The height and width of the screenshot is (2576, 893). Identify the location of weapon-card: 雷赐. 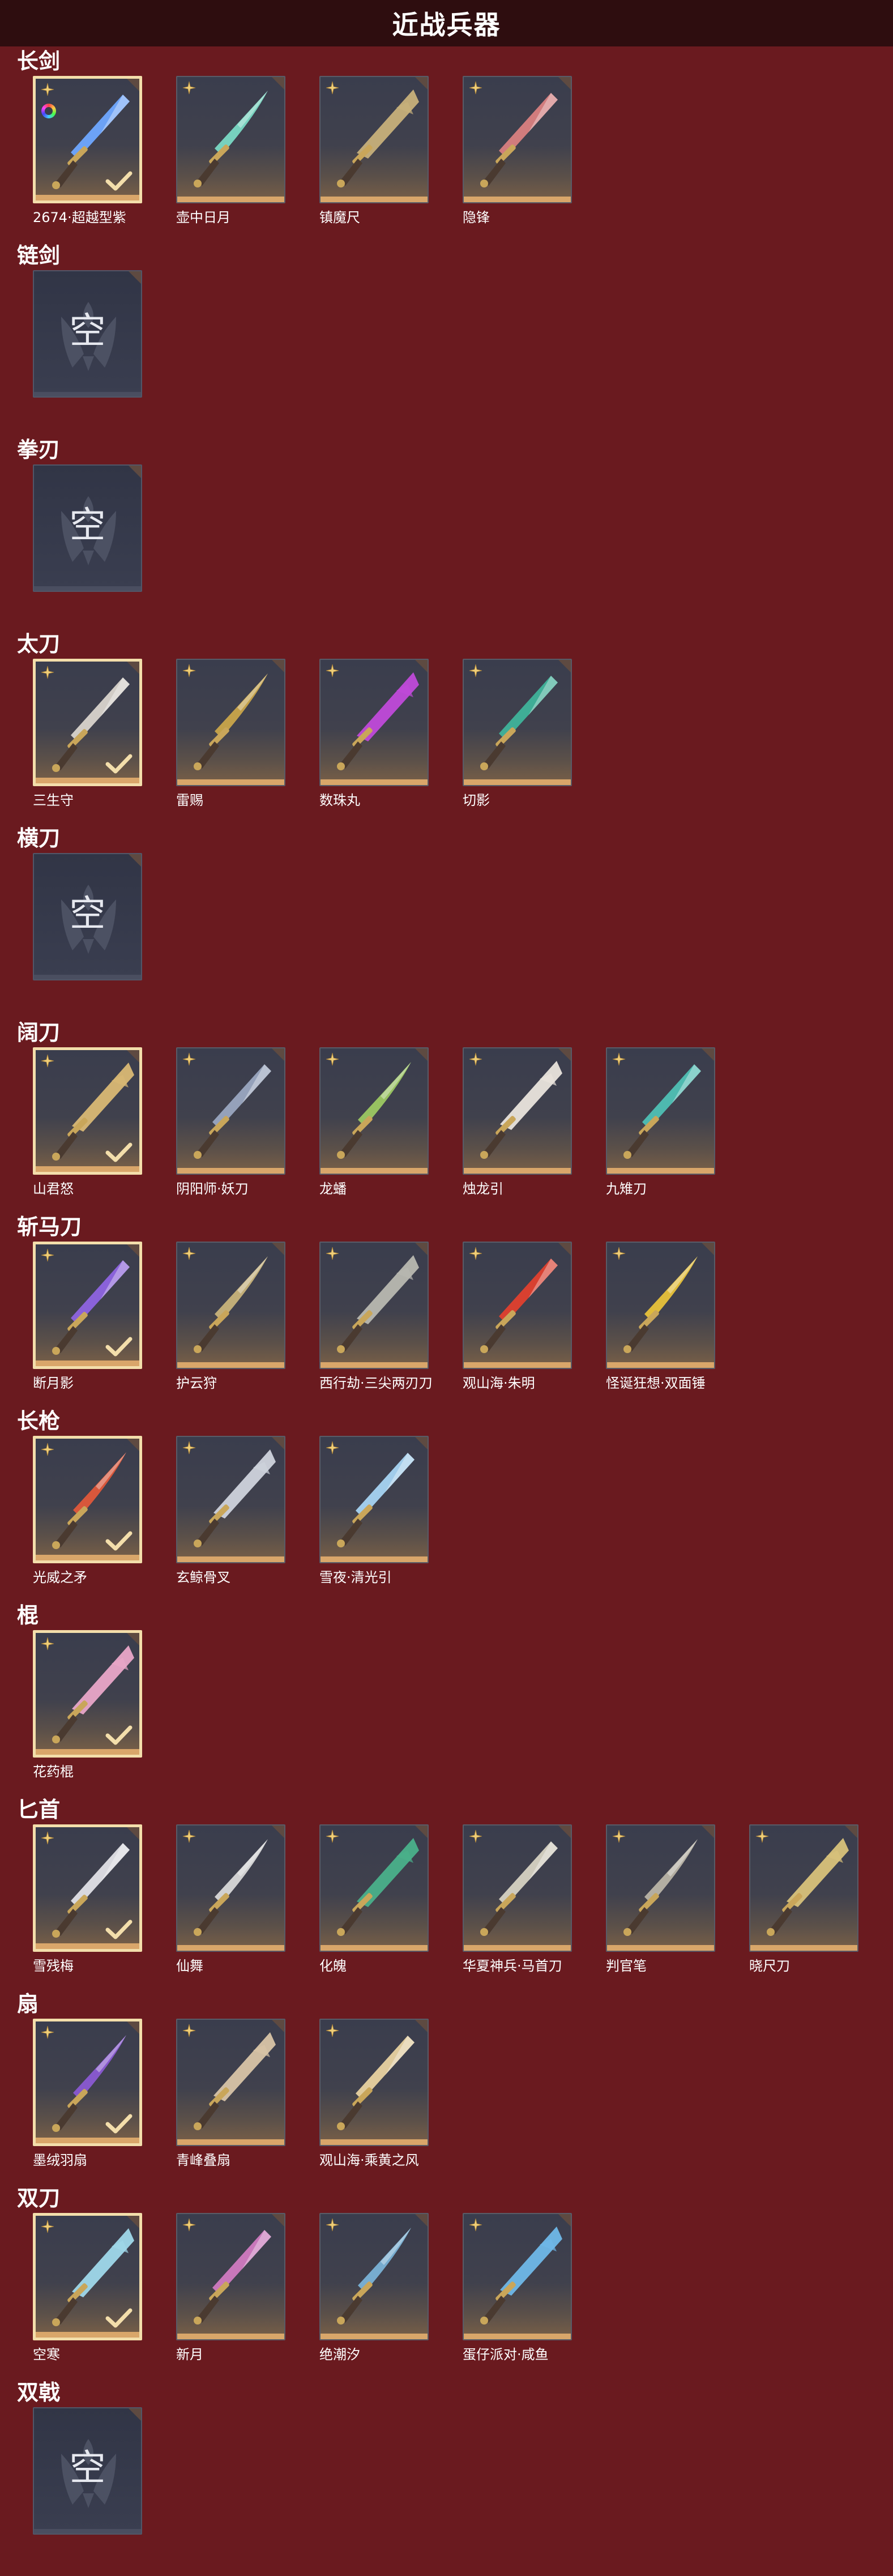
(231, 733).